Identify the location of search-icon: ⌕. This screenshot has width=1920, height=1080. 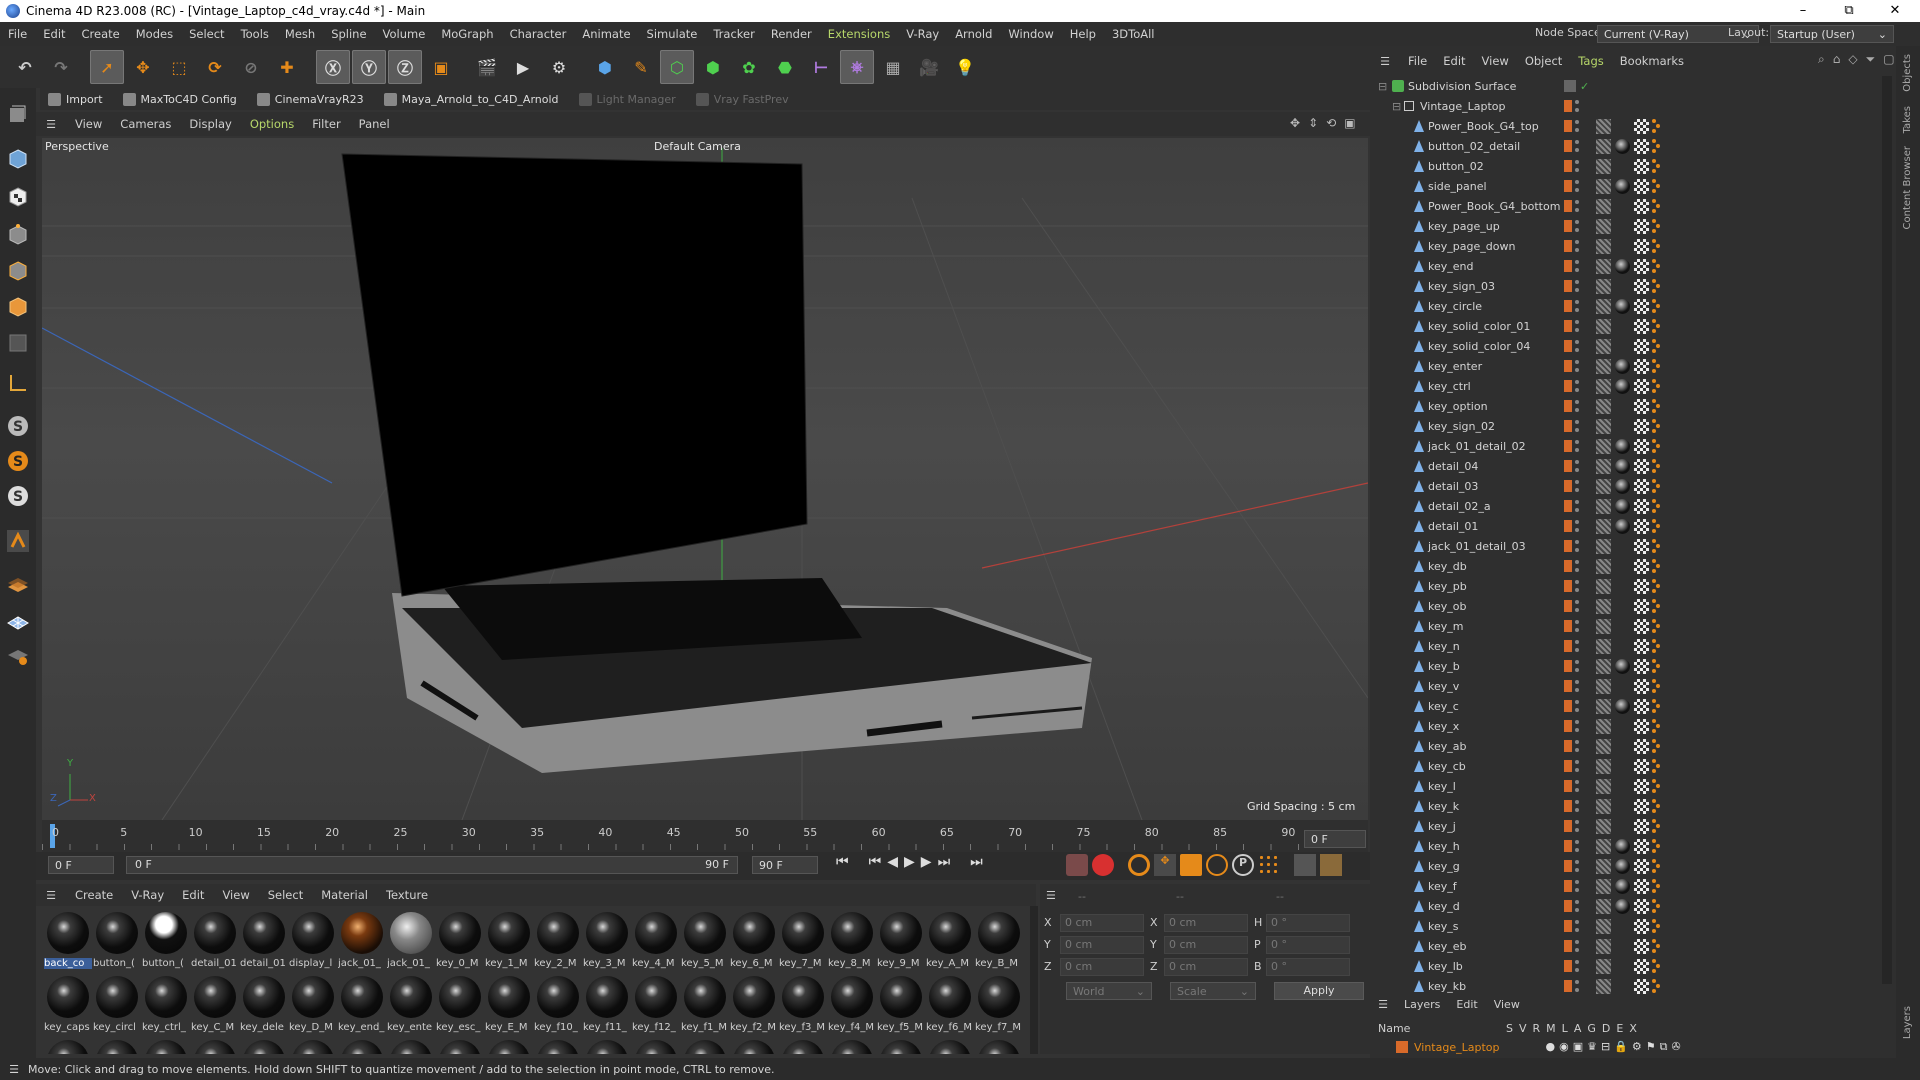
(1821, 59).